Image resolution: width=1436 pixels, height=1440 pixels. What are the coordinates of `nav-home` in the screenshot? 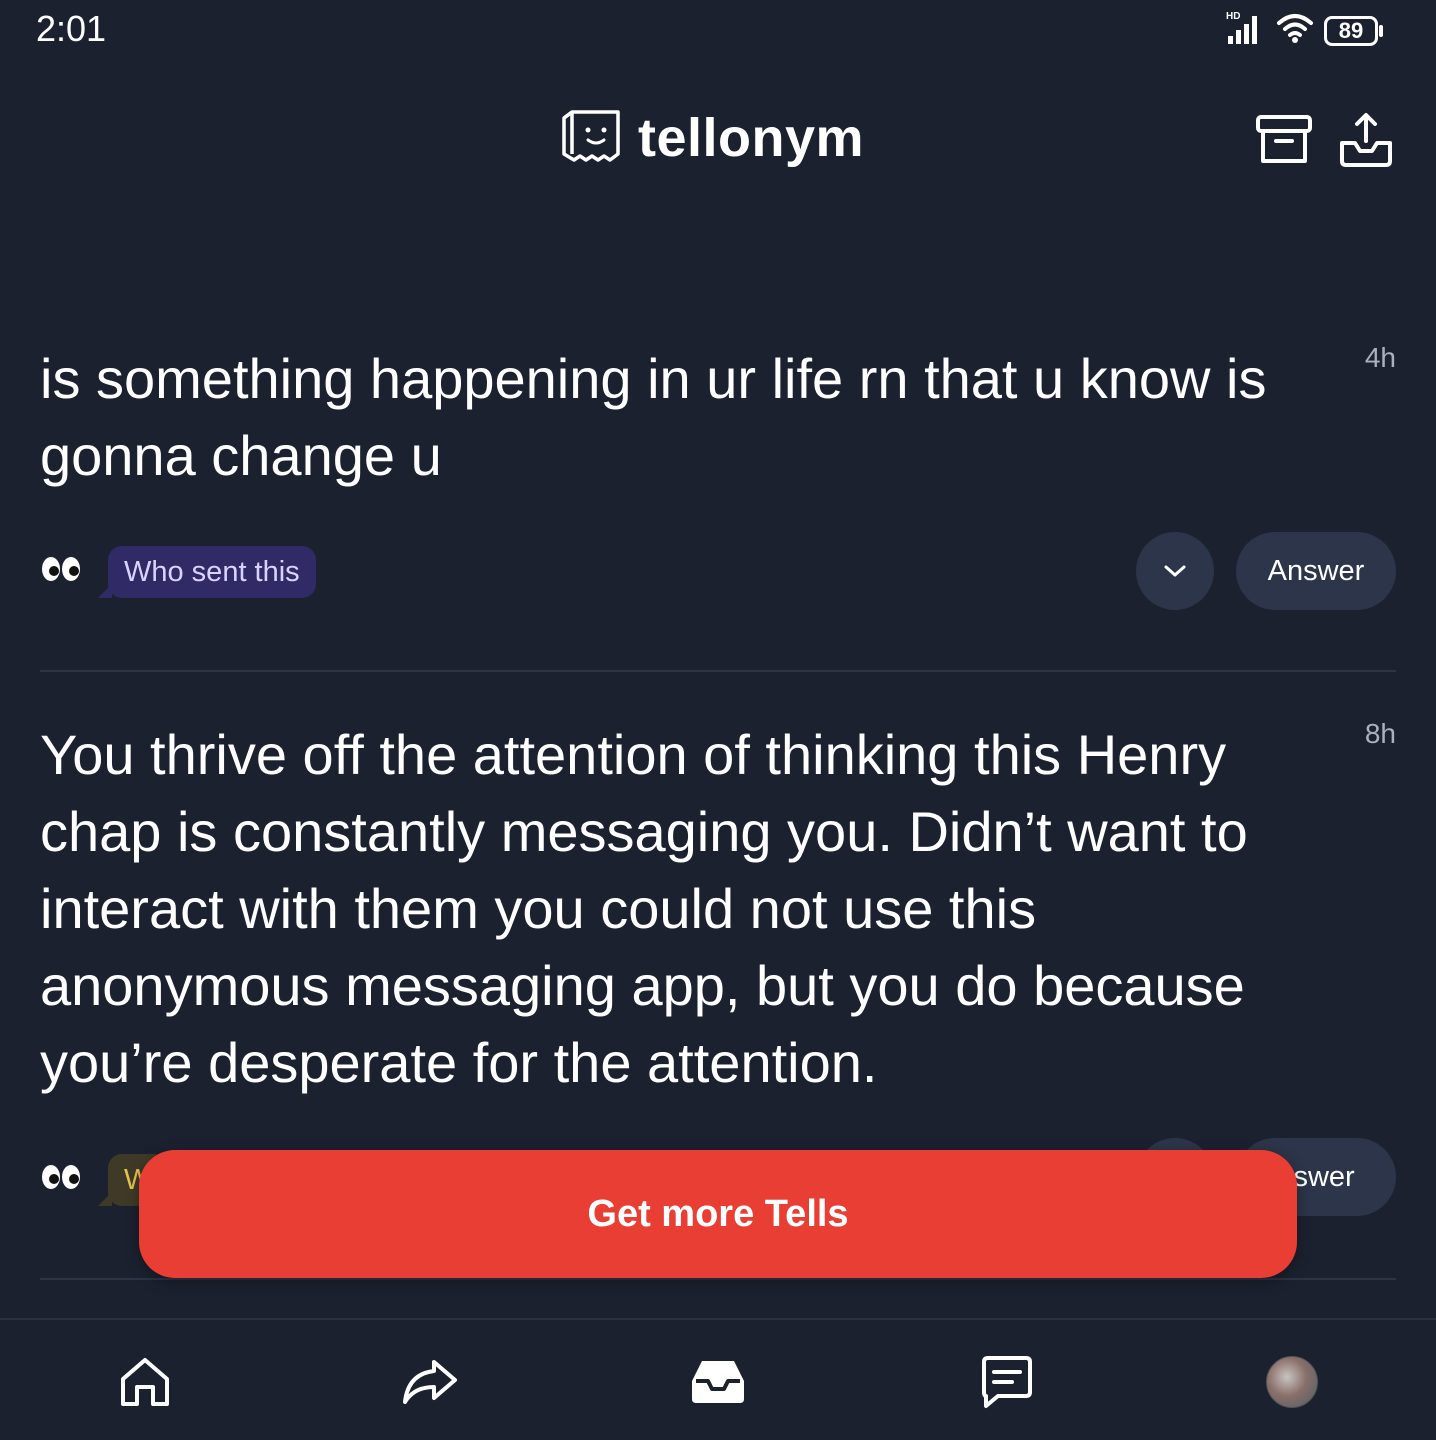 It's located at (145, 1382).